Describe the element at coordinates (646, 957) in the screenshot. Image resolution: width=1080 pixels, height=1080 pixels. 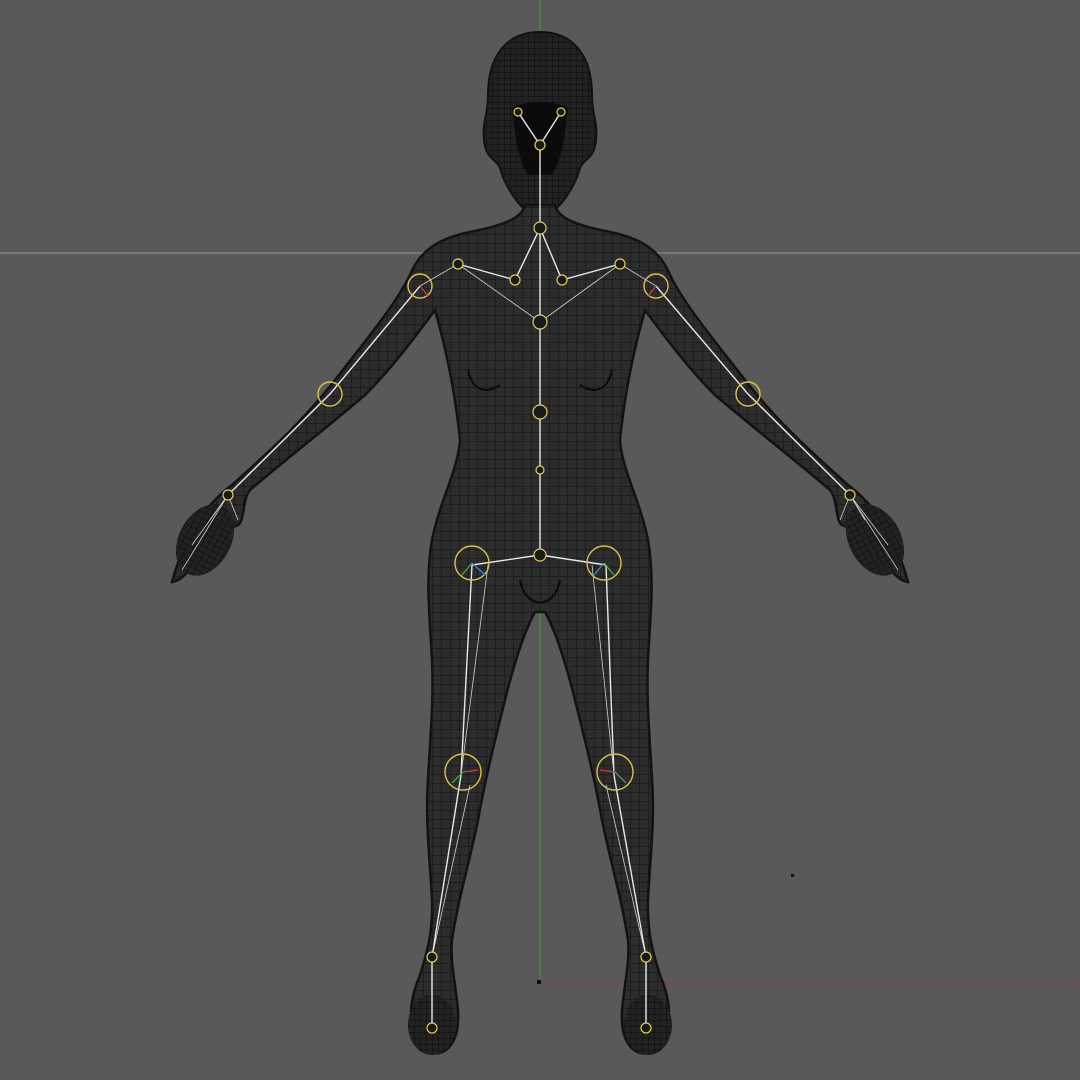
I see `joint-ankle-right` at that location.